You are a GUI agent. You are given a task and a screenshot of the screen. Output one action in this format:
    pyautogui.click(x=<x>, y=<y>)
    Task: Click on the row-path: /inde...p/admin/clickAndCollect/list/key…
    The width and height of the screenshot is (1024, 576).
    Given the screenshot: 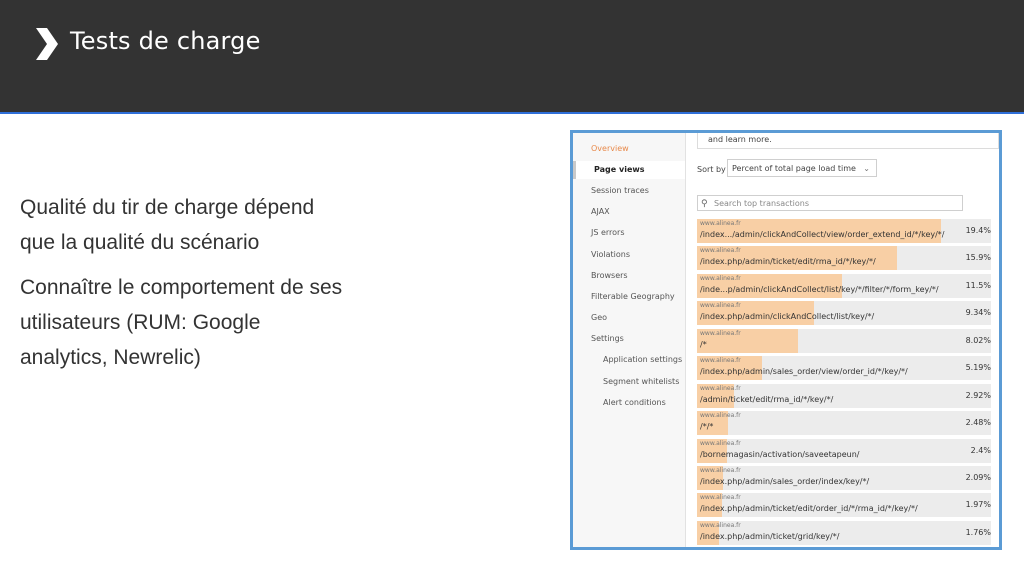 What is the action you would take?
    pyautogui.click(x=819, y=289)
    